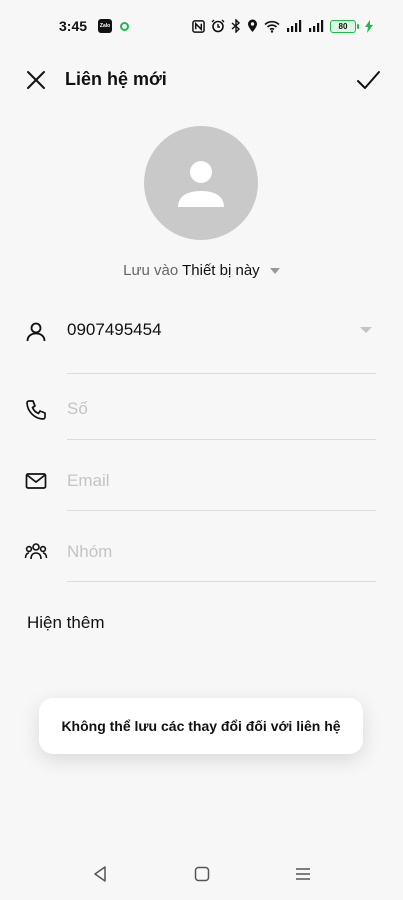 This screenshot has width=403, height=900. What do you see at coordinates (125, 26) in the screenshot?
I see `green-dot-icon` at bounding box center [125, 26].